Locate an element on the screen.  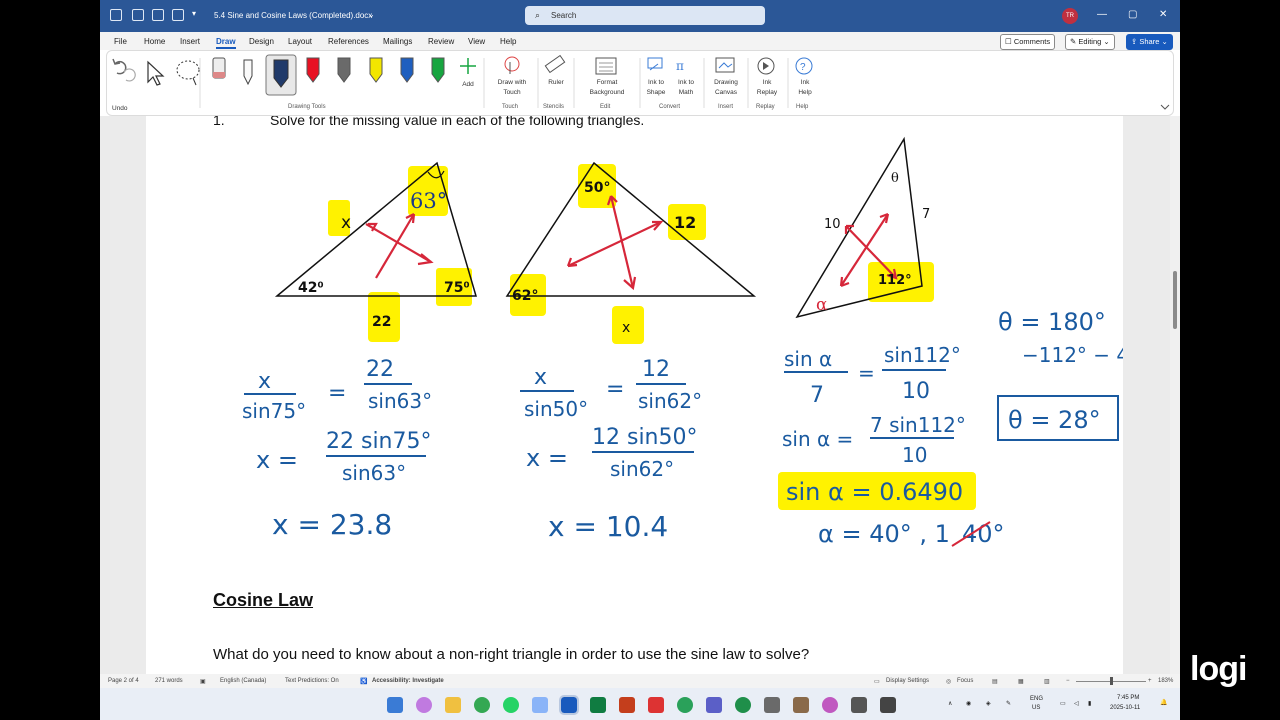
snip-icon is located at coordinates (830, 705).